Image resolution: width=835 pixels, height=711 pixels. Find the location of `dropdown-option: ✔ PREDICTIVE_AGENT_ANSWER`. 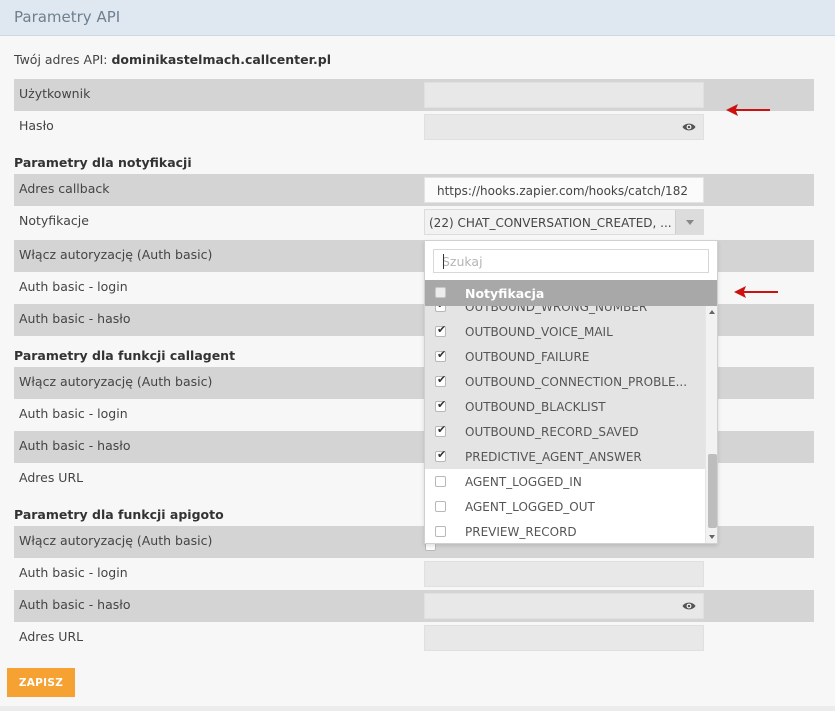

dropdown-option: ✔ PREDICTIVE_AGENT_ANSWER is located at coordinates (565, 456).